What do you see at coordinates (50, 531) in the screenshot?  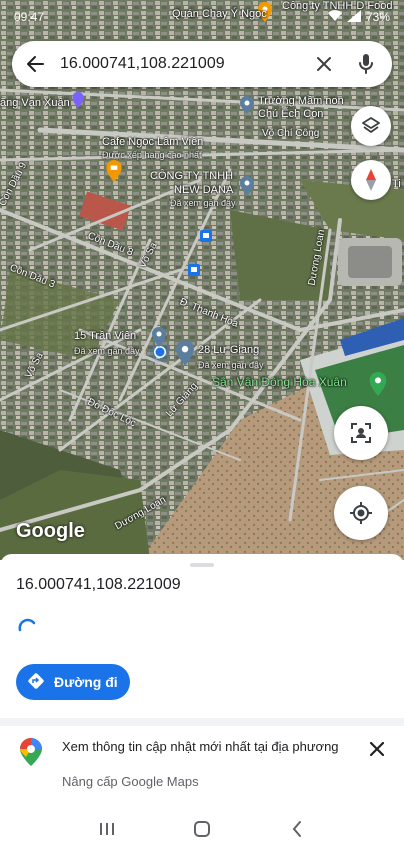 I see `google-logo: Google` at bounding box center [50, 531].